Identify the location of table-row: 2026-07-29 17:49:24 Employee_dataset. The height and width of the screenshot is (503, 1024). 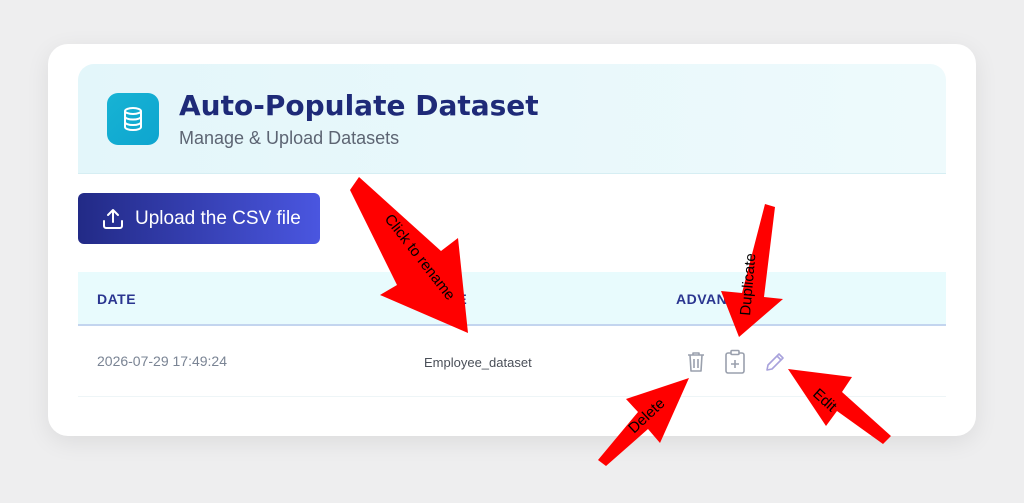
(512, 362).